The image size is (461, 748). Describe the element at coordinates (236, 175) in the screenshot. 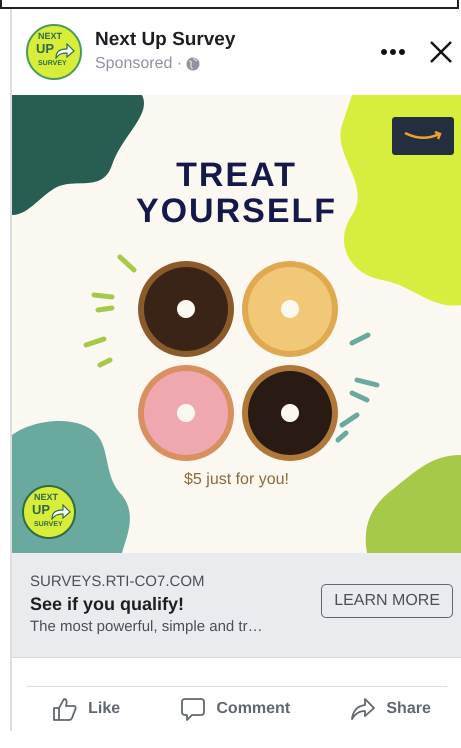

I see `headline-text: TREAT` at that location.